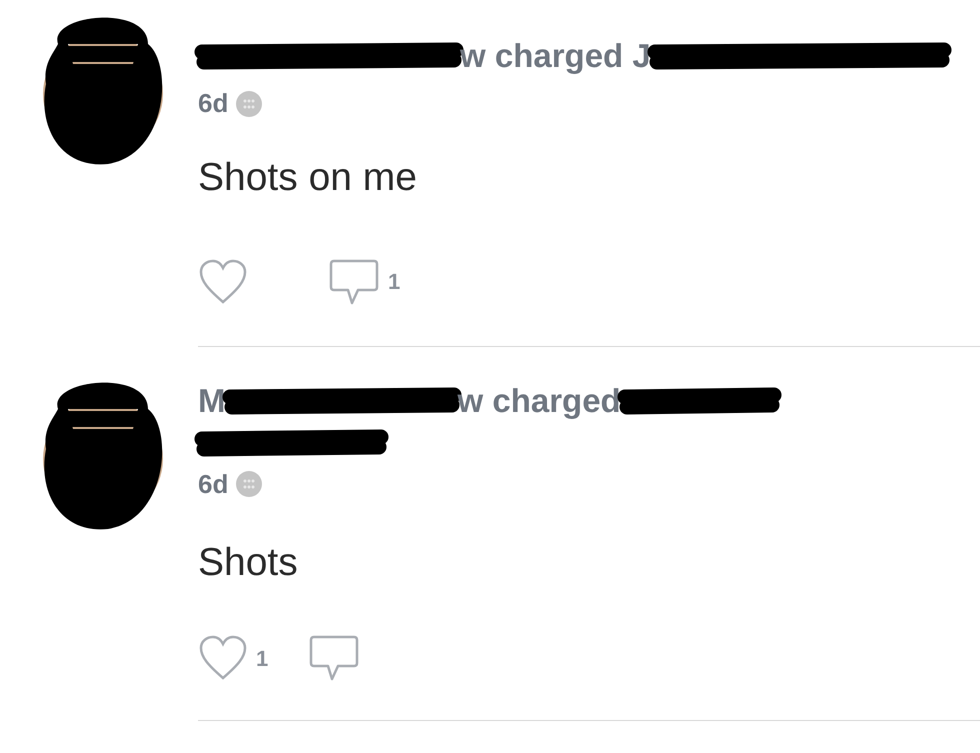 This screenshot has height=753, width=980. Describe the element at coordinates (334, 658) in the screenshot. I see `comment-button` at that location.